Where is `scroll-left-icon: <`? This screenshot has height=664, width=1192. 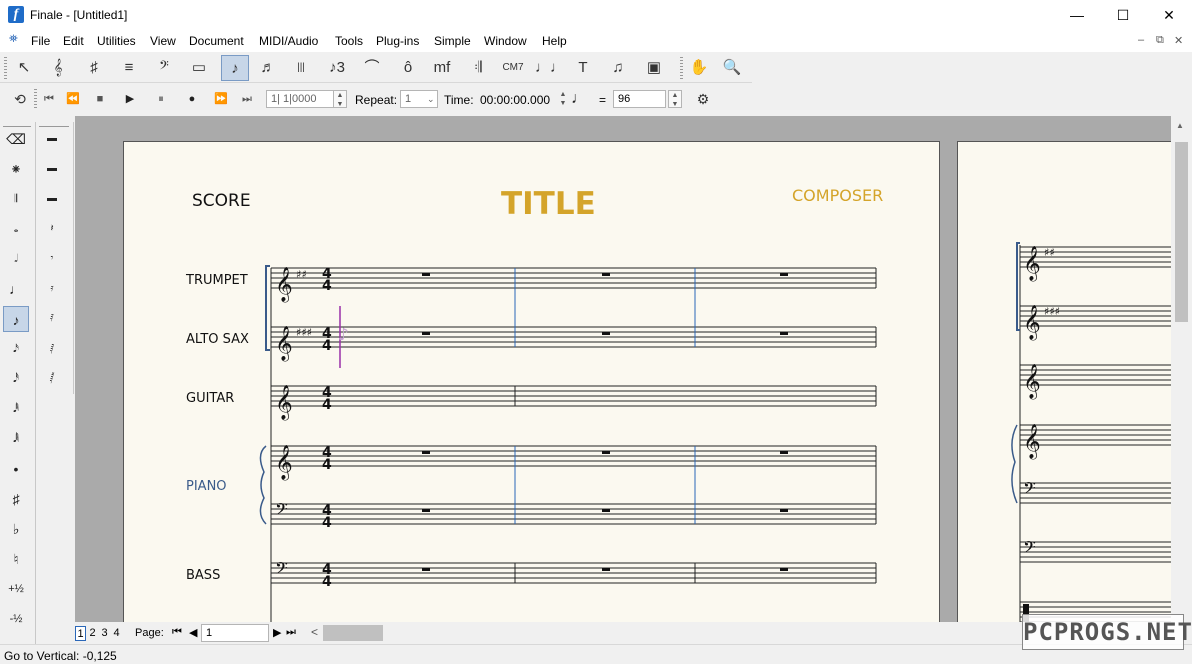
scroll-left-icon: < is located at coordinates (314, 632).